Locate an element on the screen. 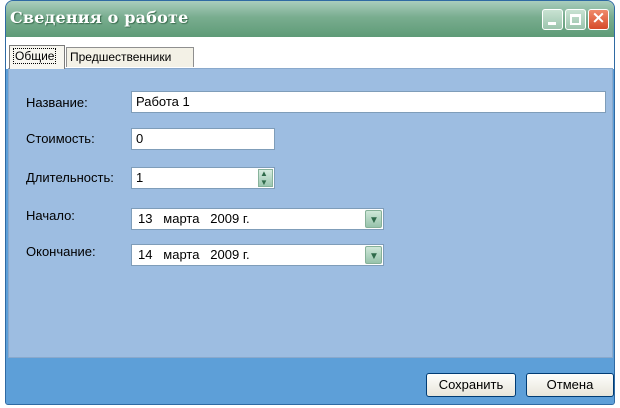 The height and width of the screenshot is (408, 620). tab-predecessors: Предшественники is located at coordinates (130, 57).